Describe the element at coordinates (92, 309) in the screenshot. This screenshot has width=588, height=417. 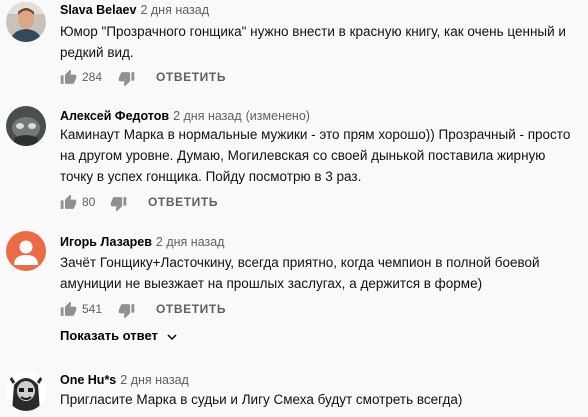
I see `like-count: 541` at that location.